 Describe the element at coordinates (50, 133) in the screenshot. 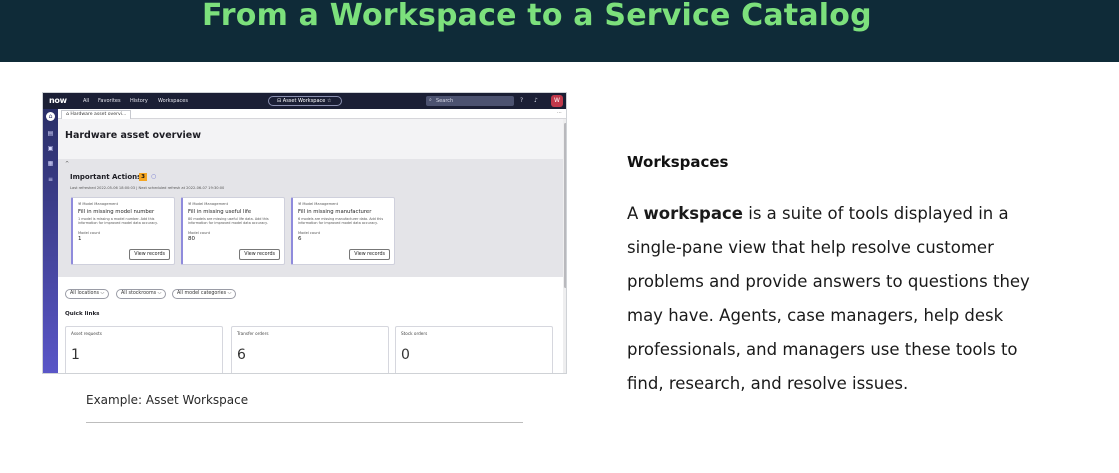

I see `list-icon: ▤` at that location.